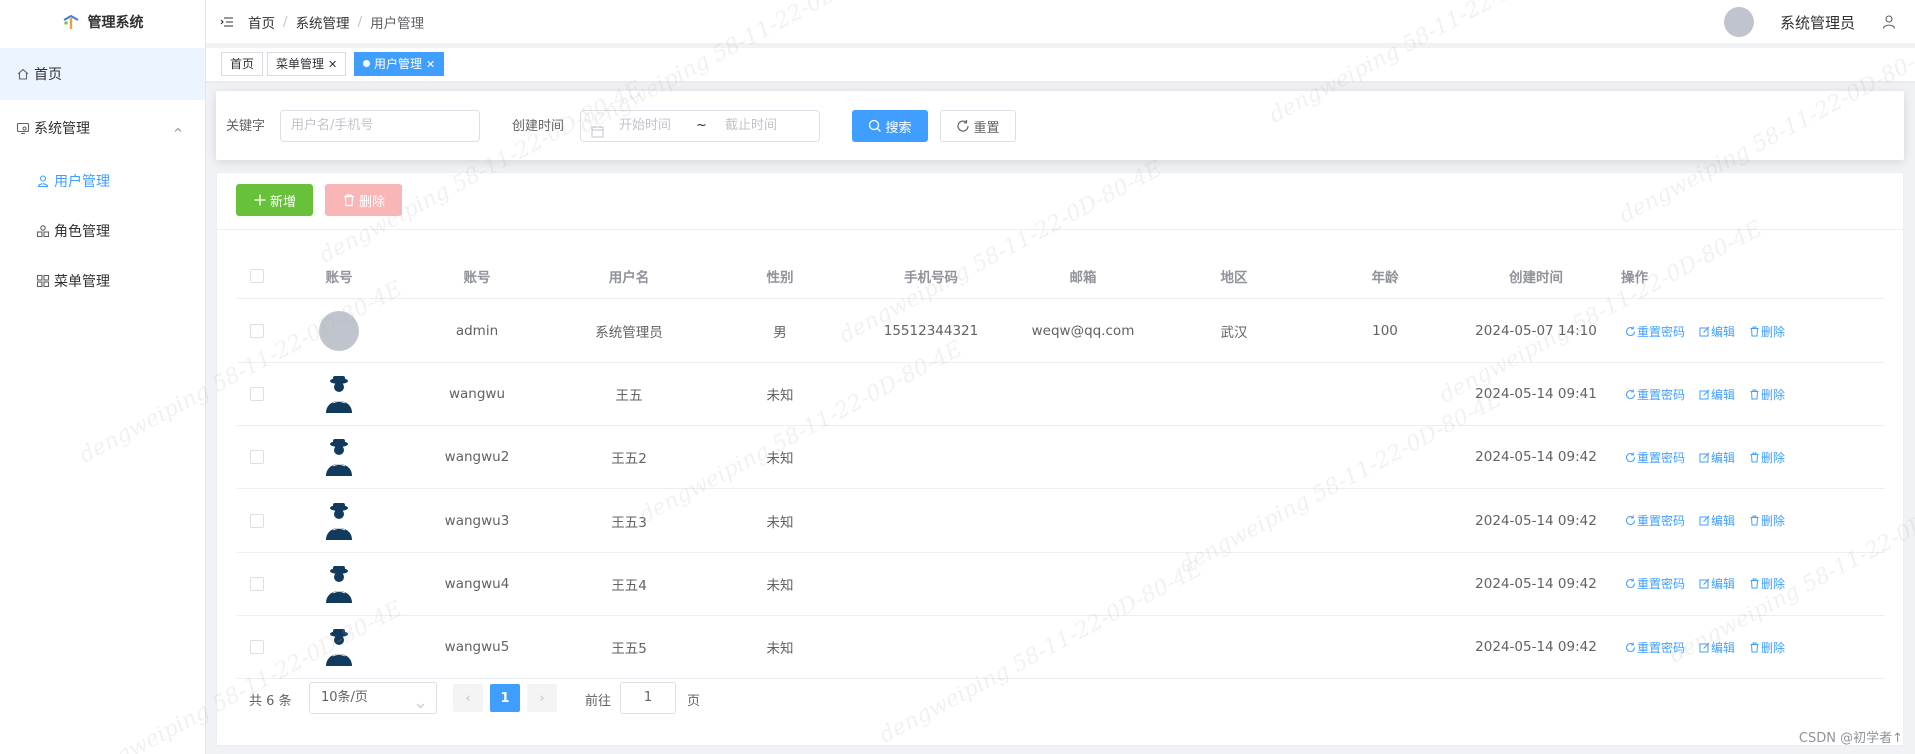  What do you see at coordinates (270, 701) in the screenshot?
I see `pagination-total: 共 6 条` at bounding box center [270, 701].